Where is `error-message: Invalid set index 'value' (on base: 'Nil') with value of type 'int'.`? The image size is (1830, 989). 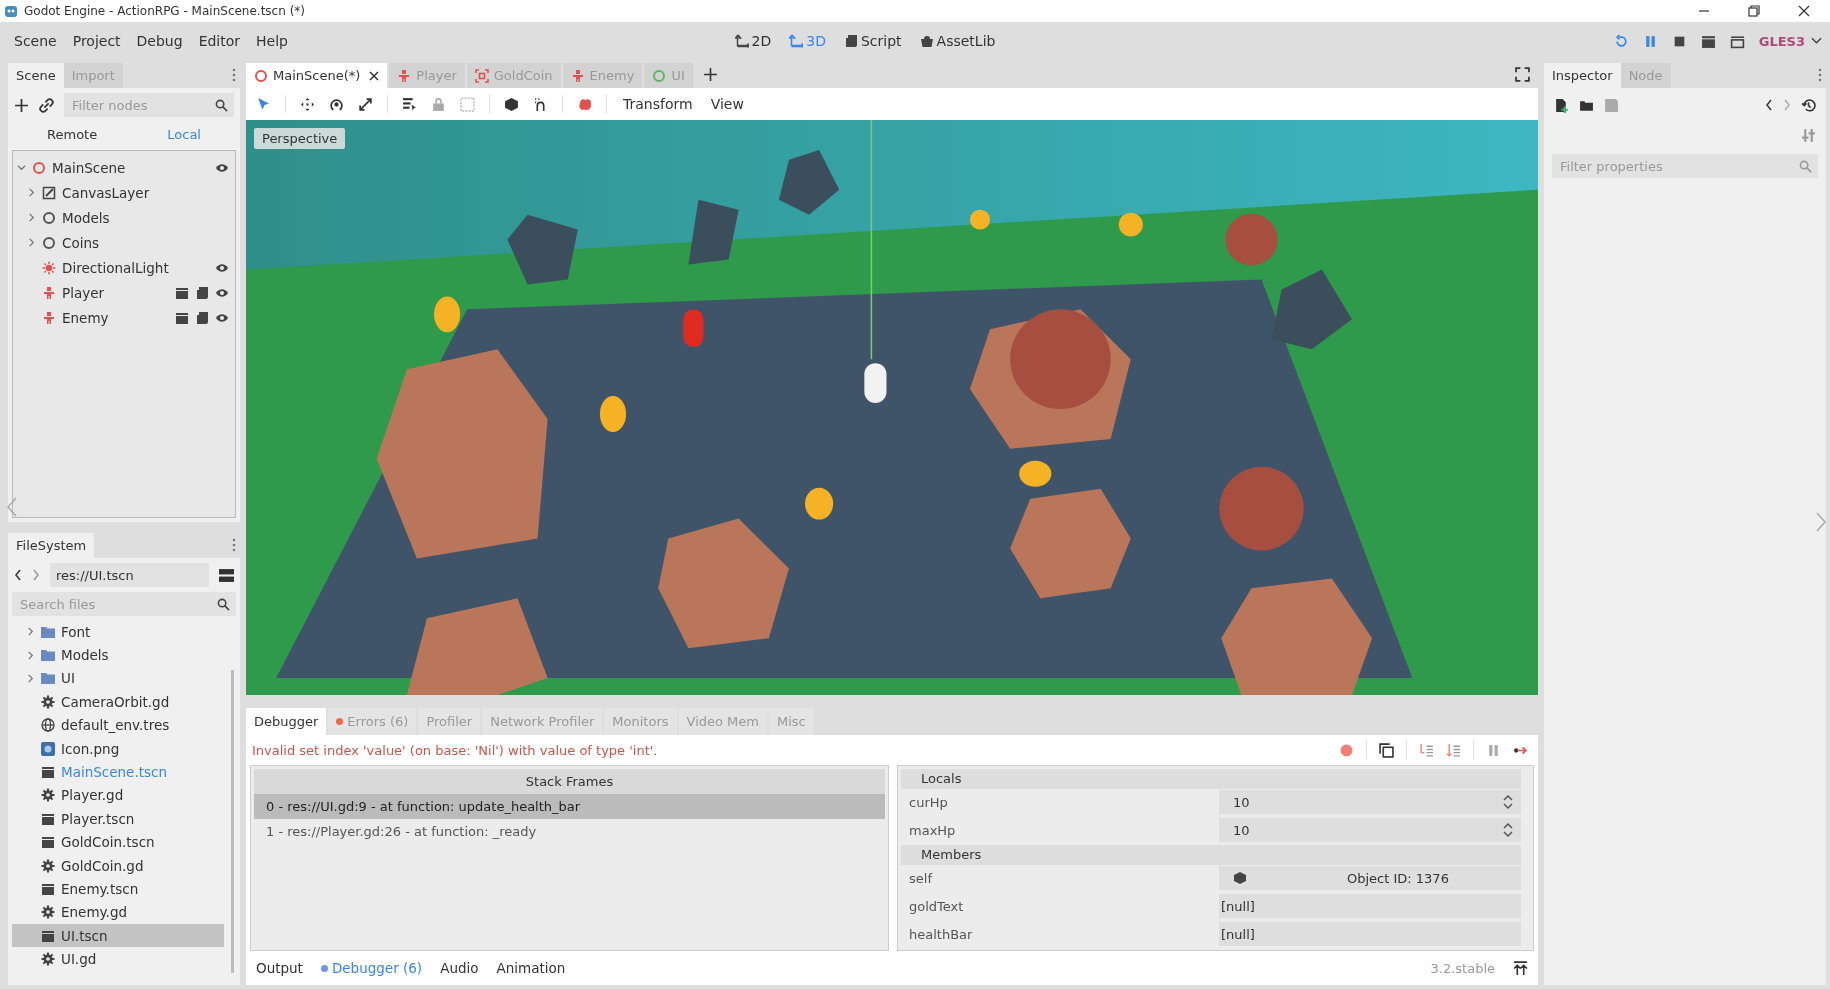 error-message: Invalid set index 'value' (on base: 'Nil') with value of type 'int'. is located at coordinates (454, 750).